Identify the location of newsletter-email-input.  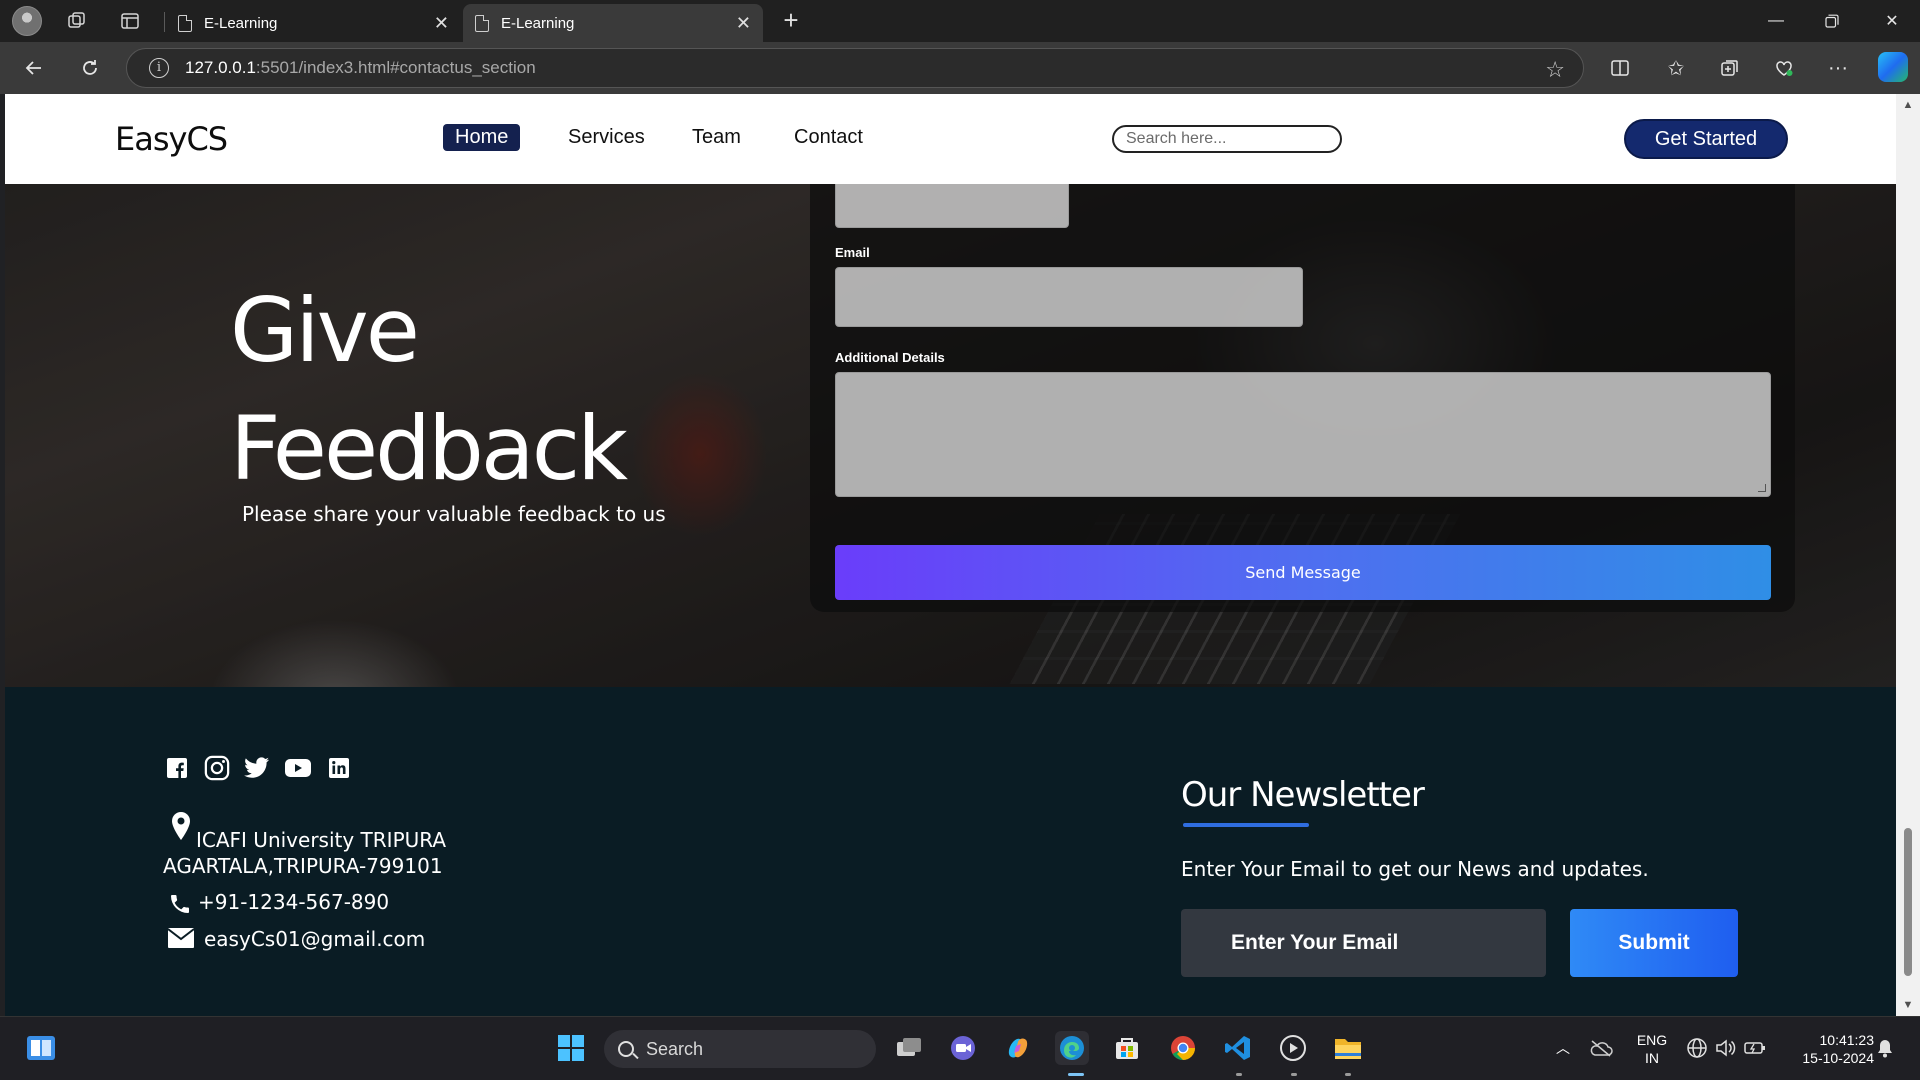
(1363, 943).